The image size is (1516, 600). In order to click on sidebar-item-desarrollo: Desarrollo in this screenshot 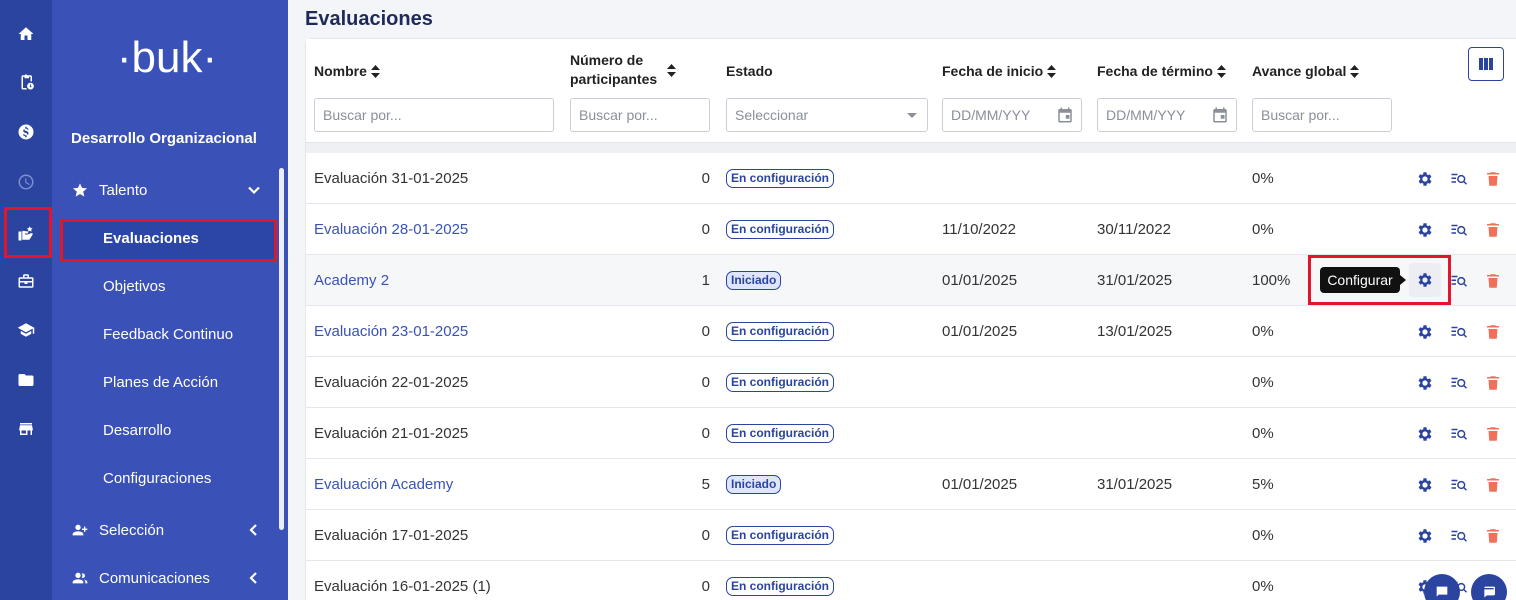, I will do `click(137, 430)`.